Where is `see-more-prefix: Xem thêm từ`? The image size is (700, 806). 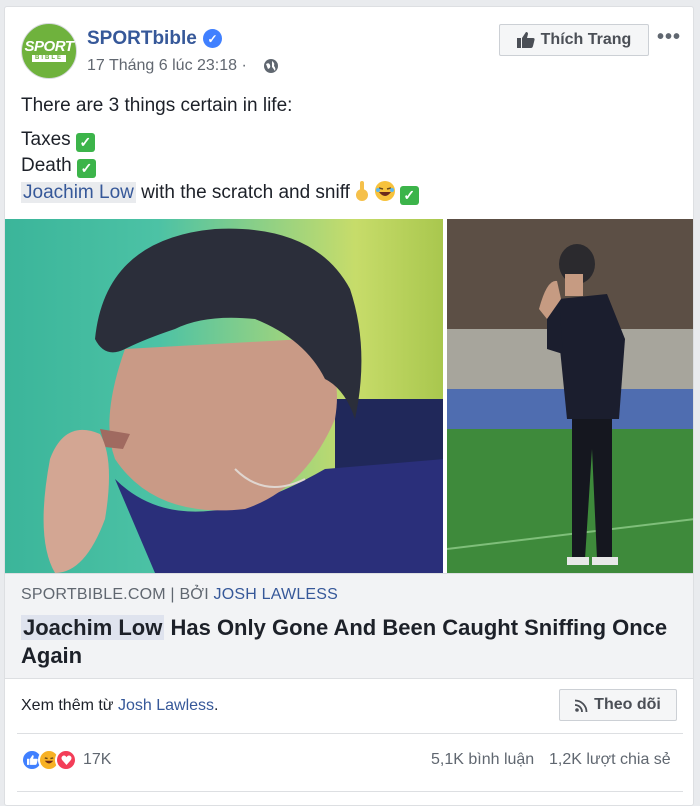
see-more-prefix: Xem thêm từ is located at coordinates (69, 705).